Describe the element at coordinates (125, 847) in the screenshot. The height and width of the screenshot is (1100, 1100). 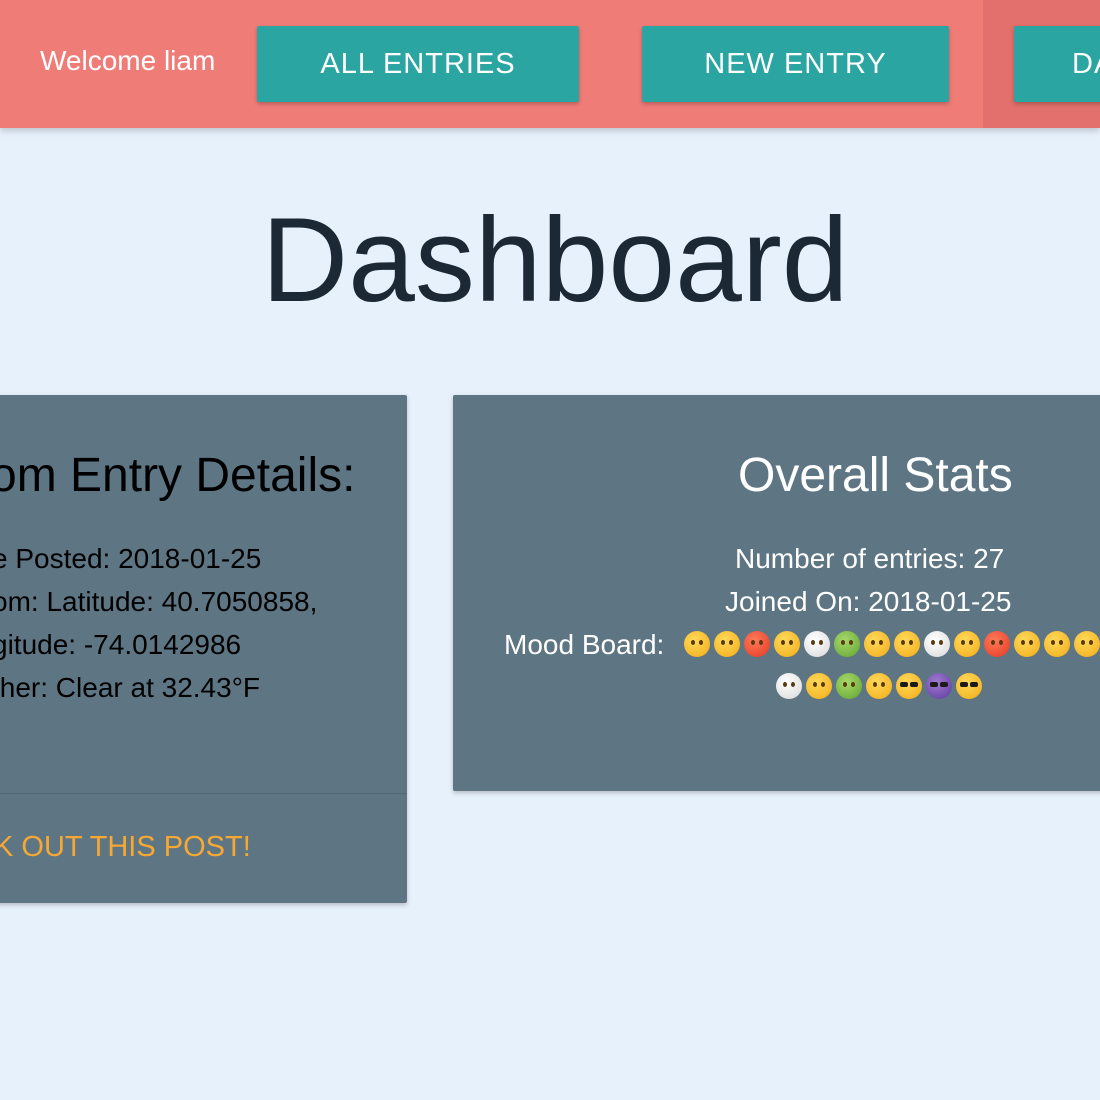
I see `check-out-post-link: K OUT THIS POST!` at that location.